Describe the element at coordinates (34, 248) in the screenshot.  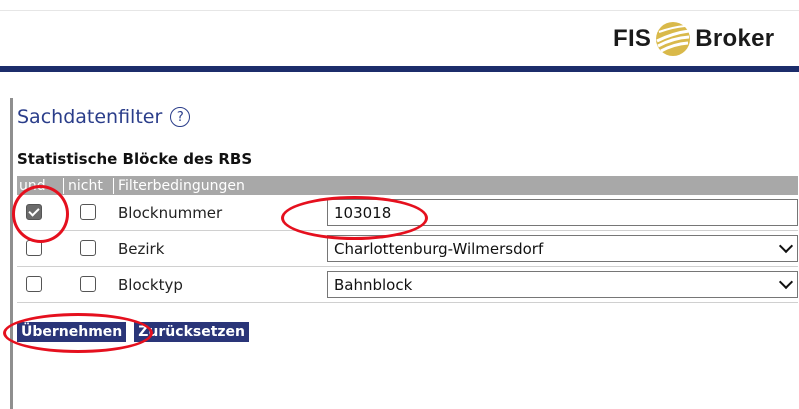
I see `und-checkbox-bezirk` at that location.